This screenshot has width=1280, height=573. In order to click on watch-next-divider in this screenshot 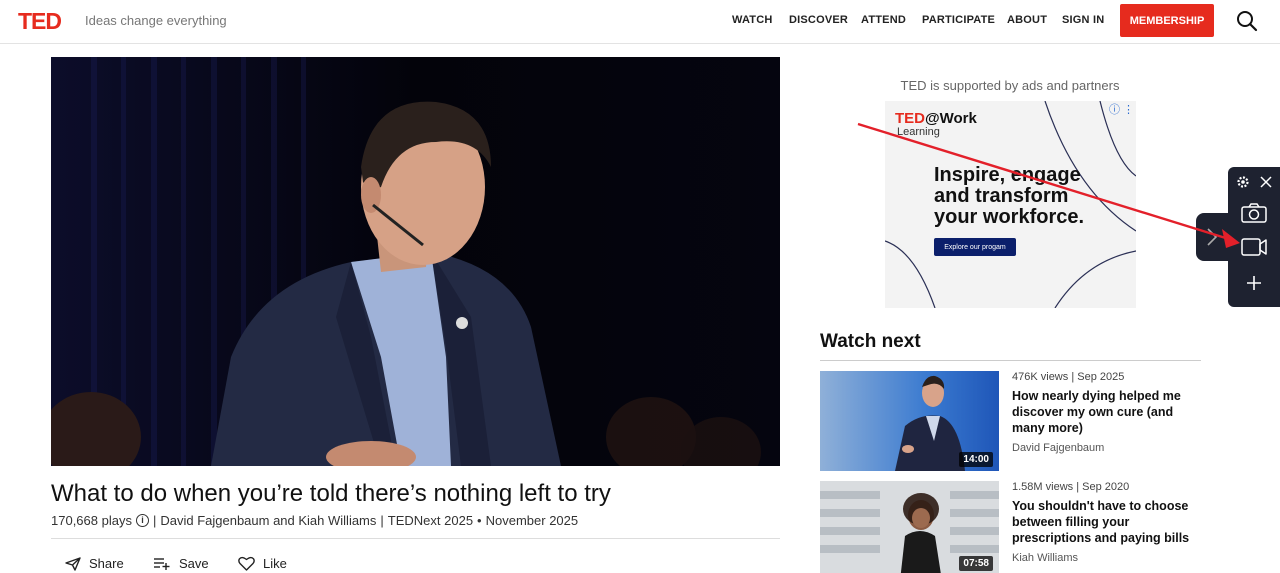, I will do `click(1010, 360)`.